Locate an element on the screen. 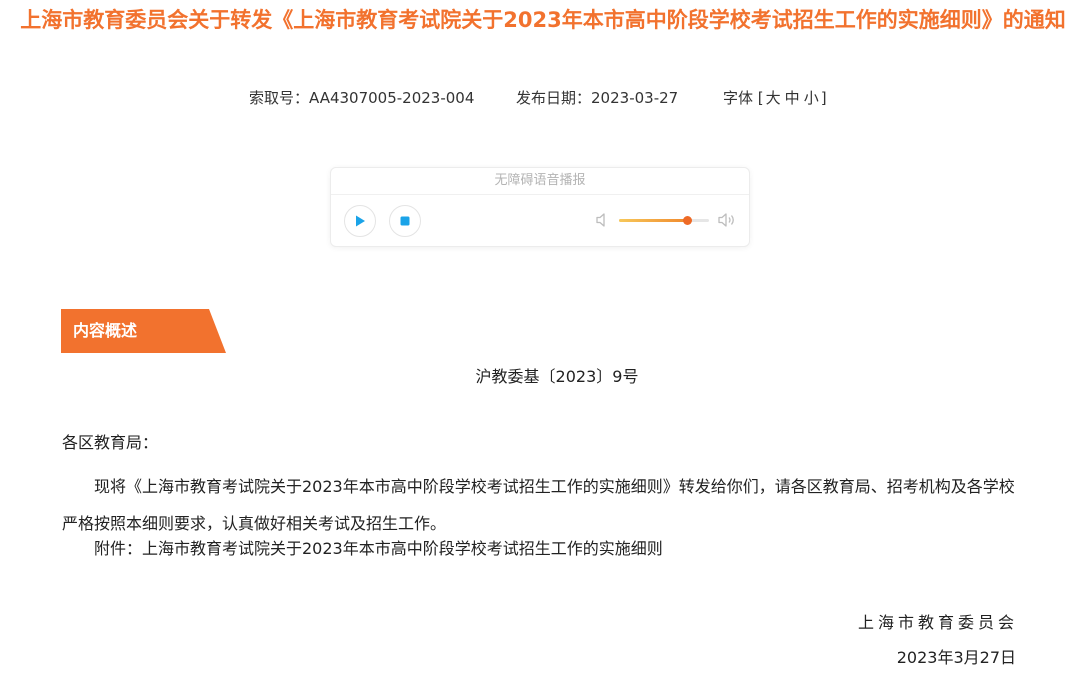 This screenshot has height=678, width=1080. font-bracket-open: [ is located at coordinates (760, 98).